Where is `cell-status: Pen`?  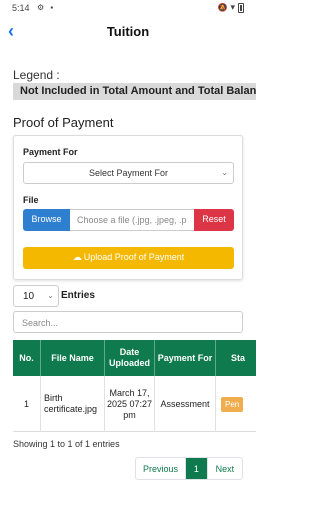
cell-status: Pen is located at coordinates (236, 404).